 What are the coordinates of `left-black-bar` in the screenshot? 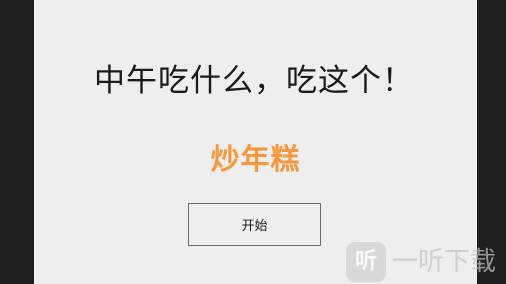 It's located at (17, 142).